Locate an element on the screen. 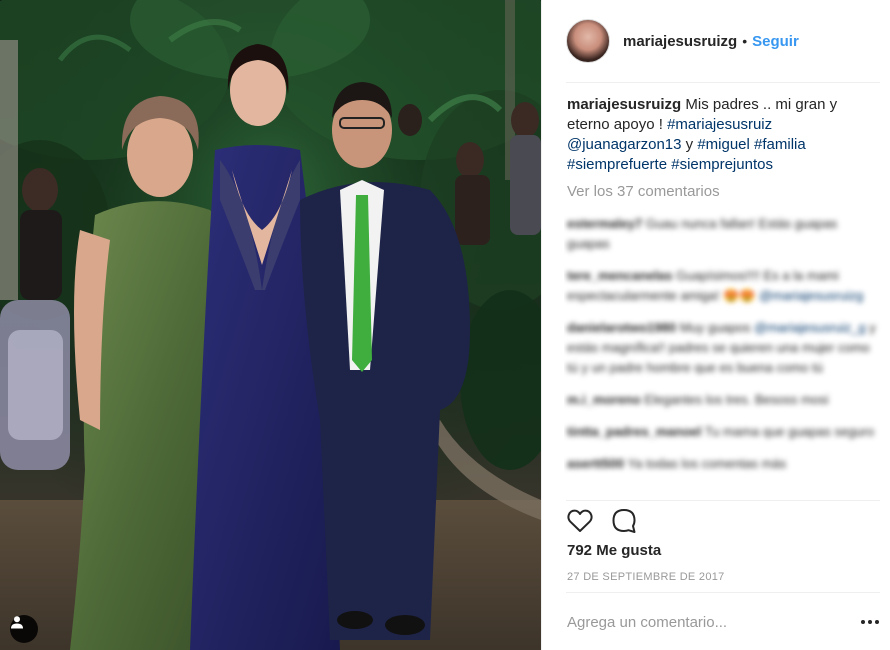 Image resolution: width=890 pixels, height=650 pixels. comment-text: Muy guapos is located at coordinates (715, 327).